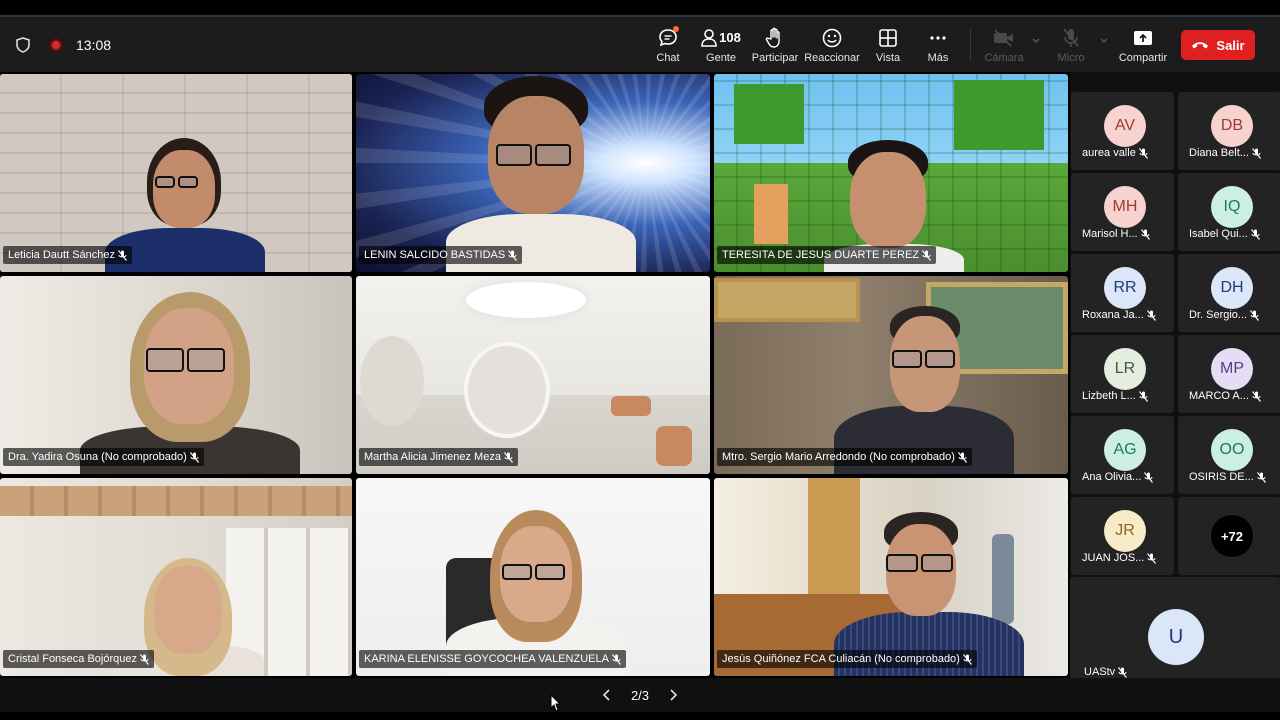  What do you see at coordinates (970, 45) in the screenshot?
I see `toolbar-divider` at bounding box center [970, 45].